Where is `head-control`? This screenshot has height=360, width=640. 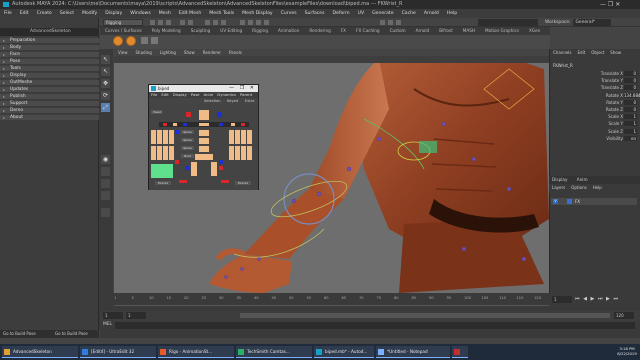
head-control is located at coordinates (204, 115).